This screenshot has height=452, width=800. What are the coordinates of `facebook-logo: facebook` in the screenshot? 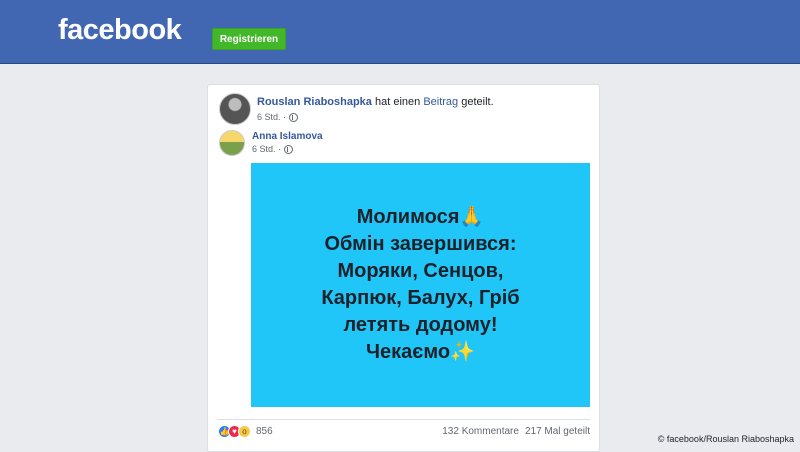 It's located at (120, 30).